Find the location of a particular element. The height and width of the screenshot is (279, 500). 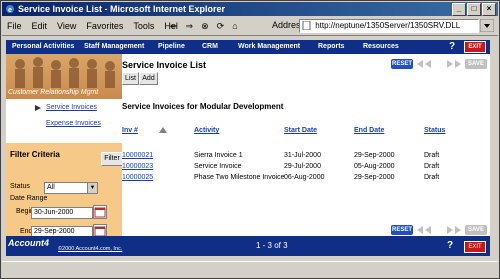

column-header-status: Status is located at coordinates (434, 130).